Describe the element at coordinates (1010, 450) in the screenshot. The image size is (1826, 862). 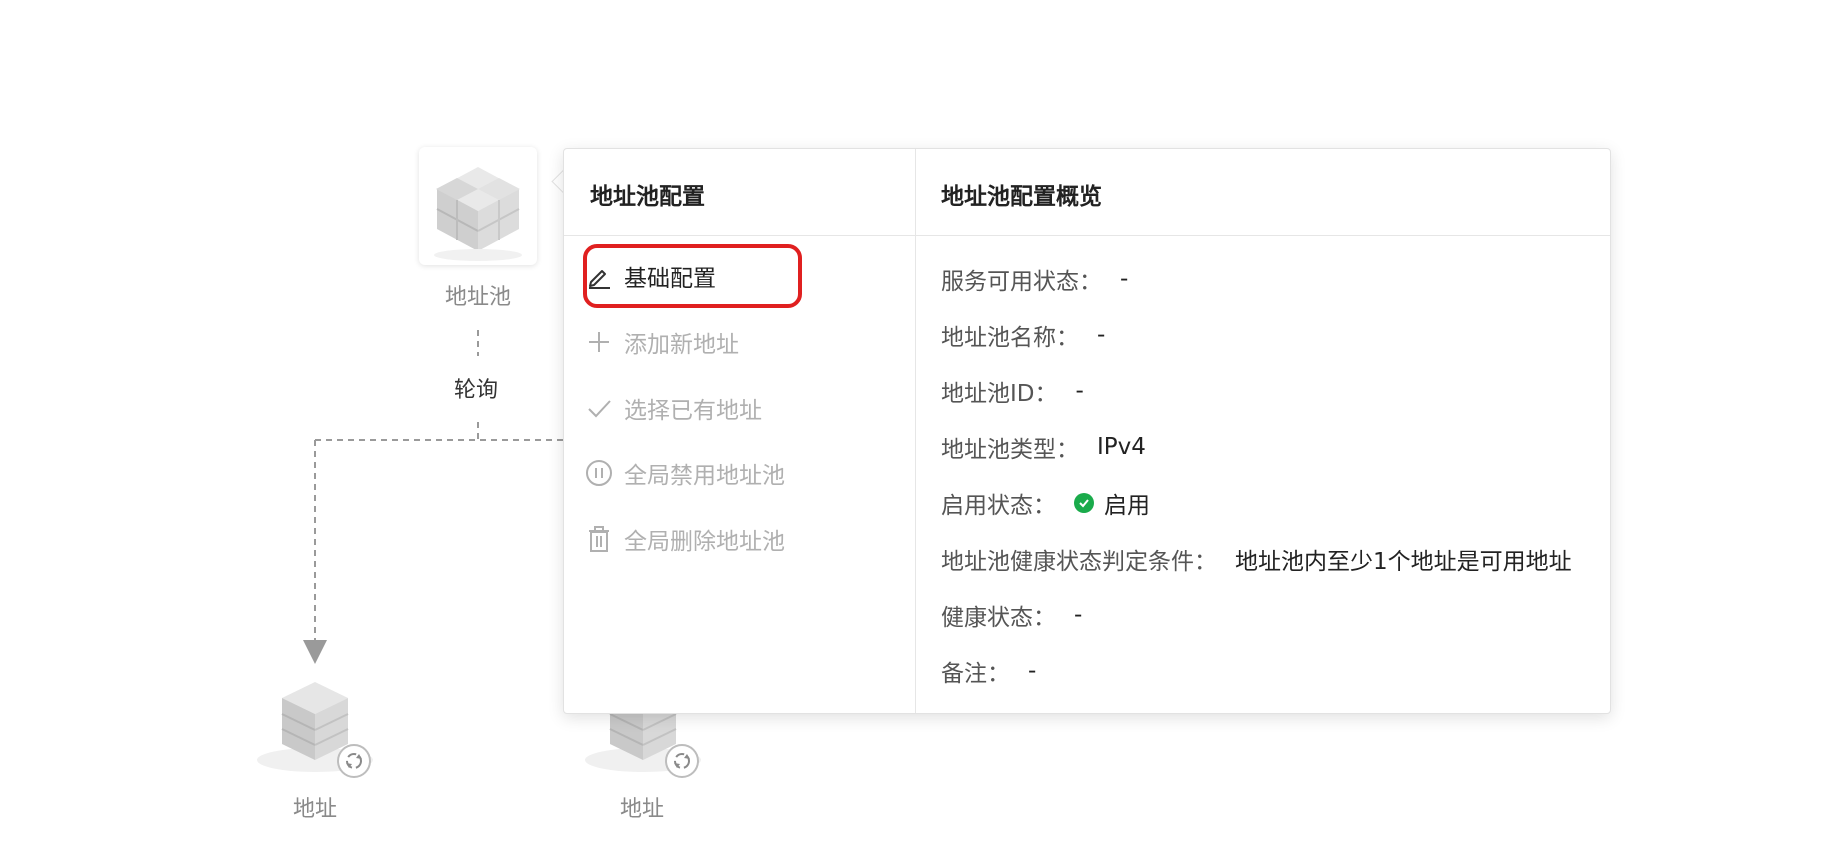
I see `overview-key: 地址池类型：` at that location.